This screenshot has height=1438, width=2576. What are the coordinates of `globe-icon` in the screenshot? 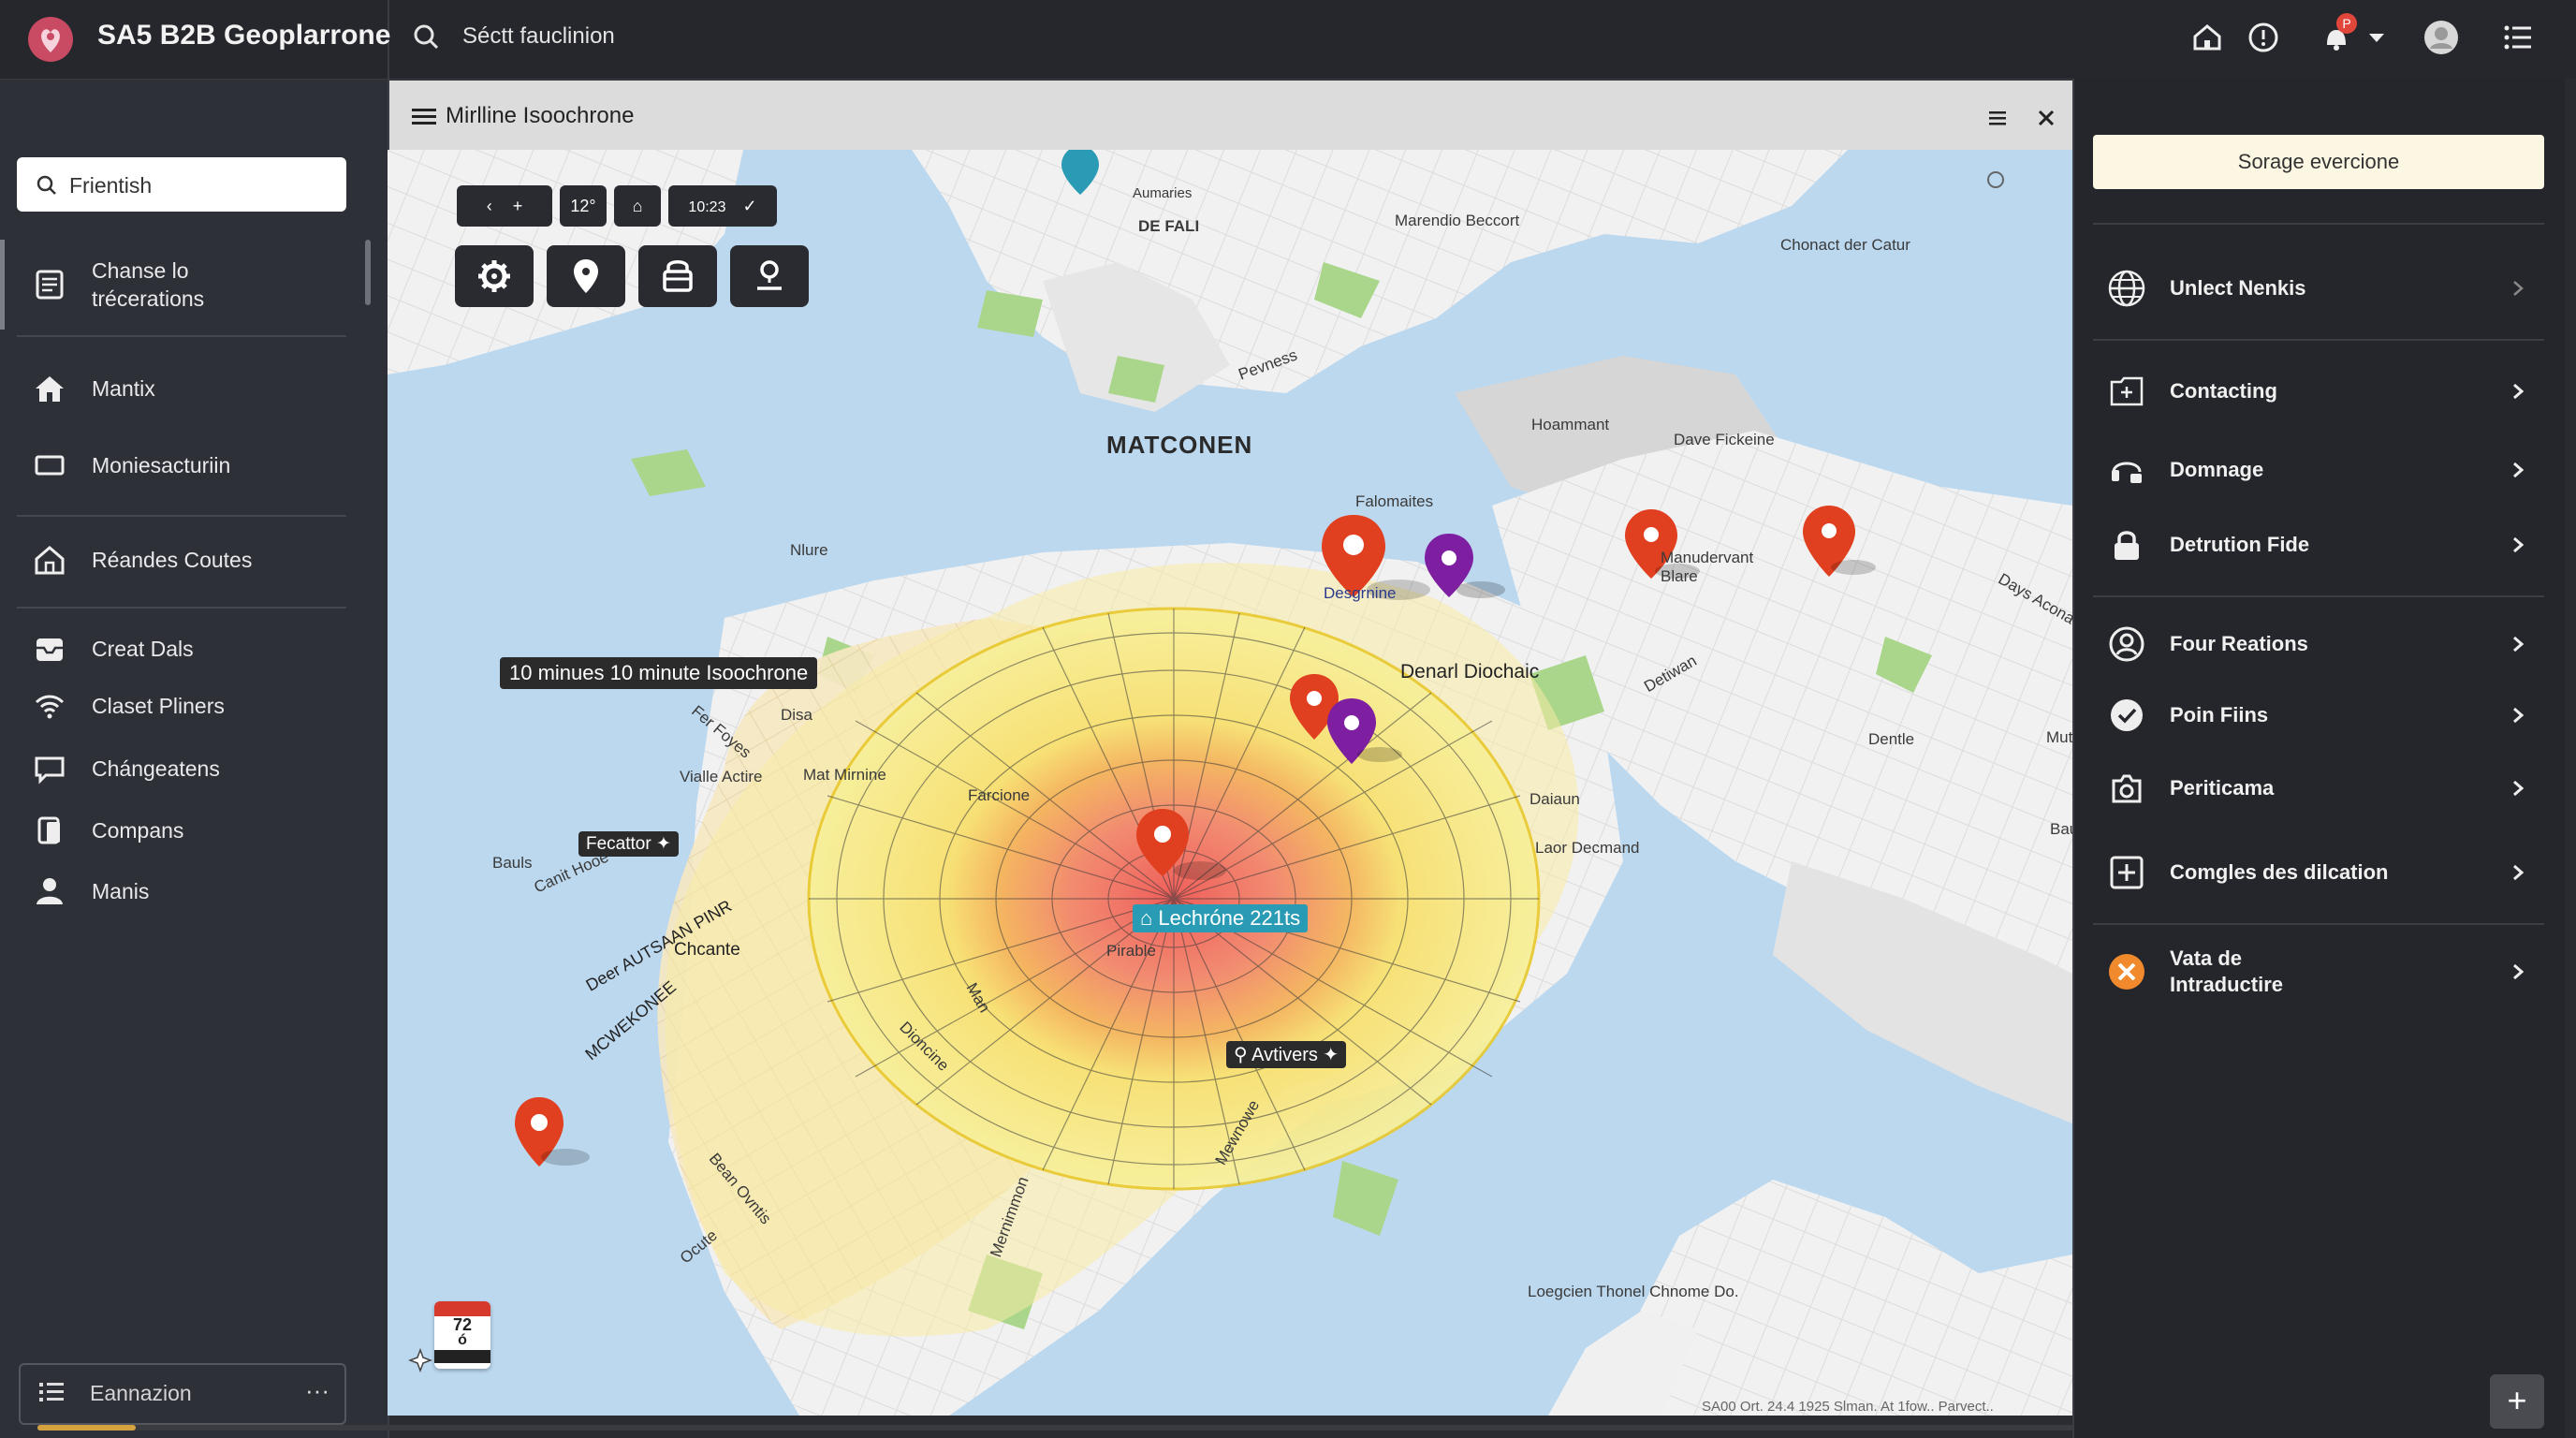 It's located at (2126, 288).